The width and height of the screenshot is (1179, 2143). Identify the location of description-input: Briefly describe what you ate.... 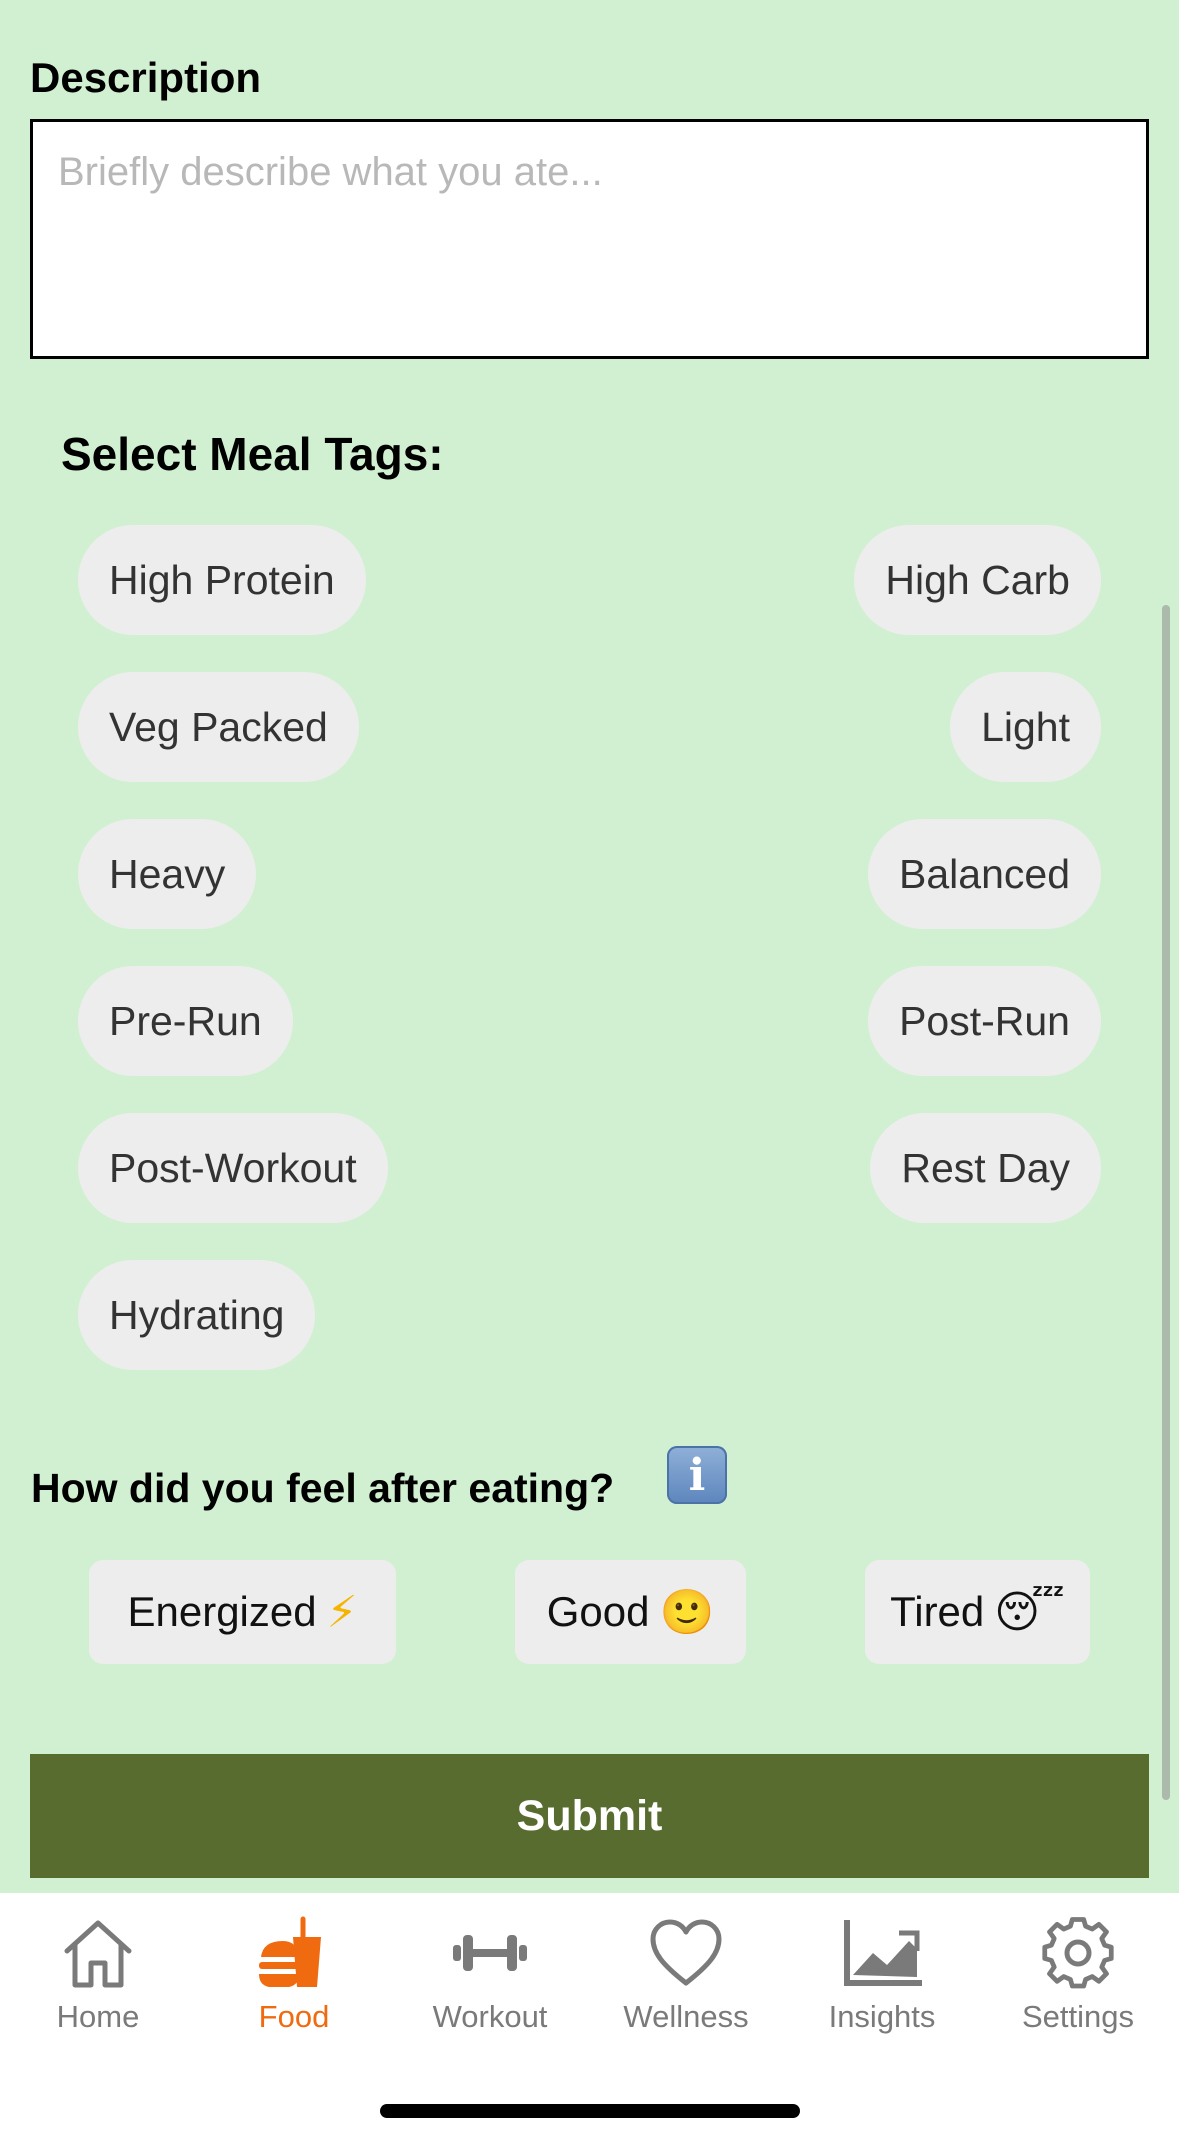
(589, 239).